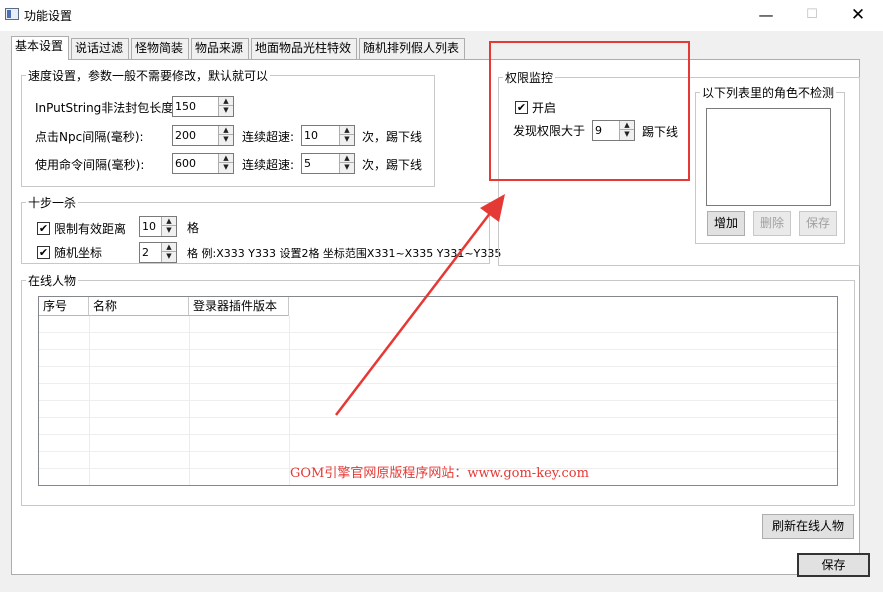 The image size is (883, 592). Describe the element at coordinates (40, 48) in the screenshot. I see `tab-basic-settings: 基本设置` at that location.